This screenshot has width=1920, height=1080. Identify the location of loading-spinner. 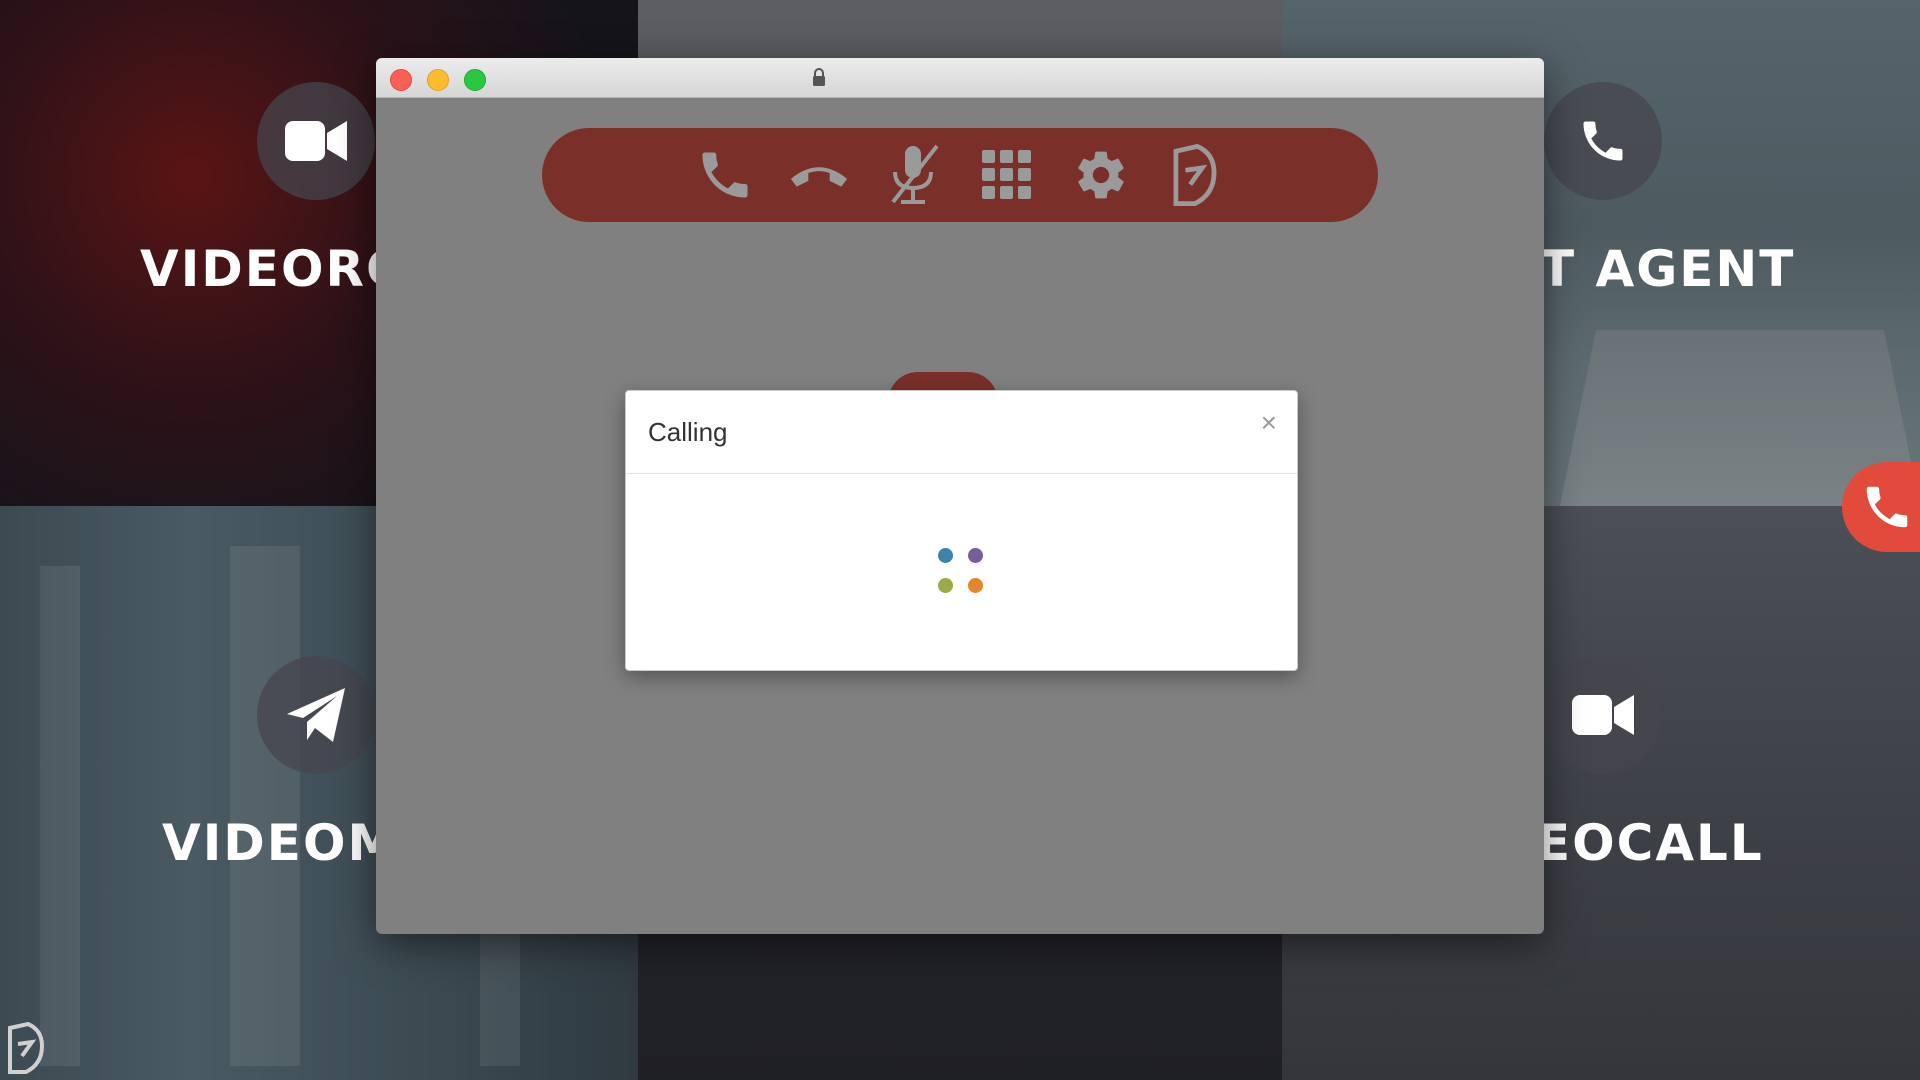
(962, 572).